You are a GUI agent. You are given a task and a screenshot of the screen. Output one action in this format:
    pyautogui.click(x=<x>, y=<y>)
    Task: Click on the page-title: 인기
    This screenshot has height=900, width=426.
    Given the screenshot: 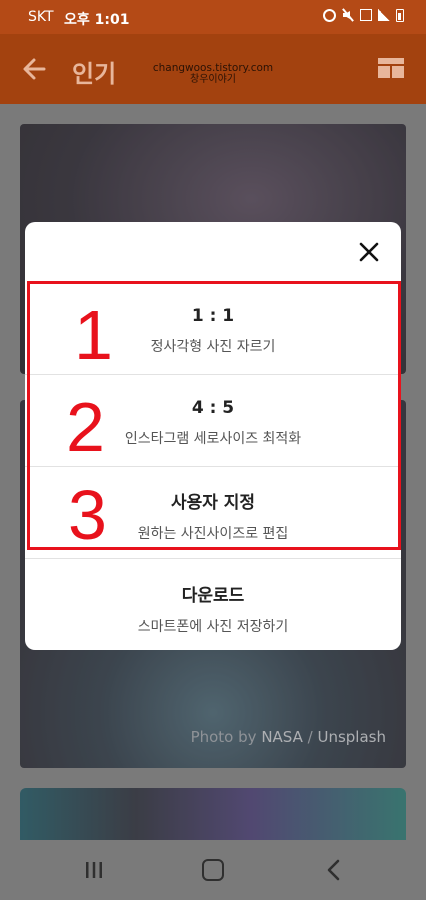 What is the action you would take?
    pyautogui.click(x=94, y=74)
    